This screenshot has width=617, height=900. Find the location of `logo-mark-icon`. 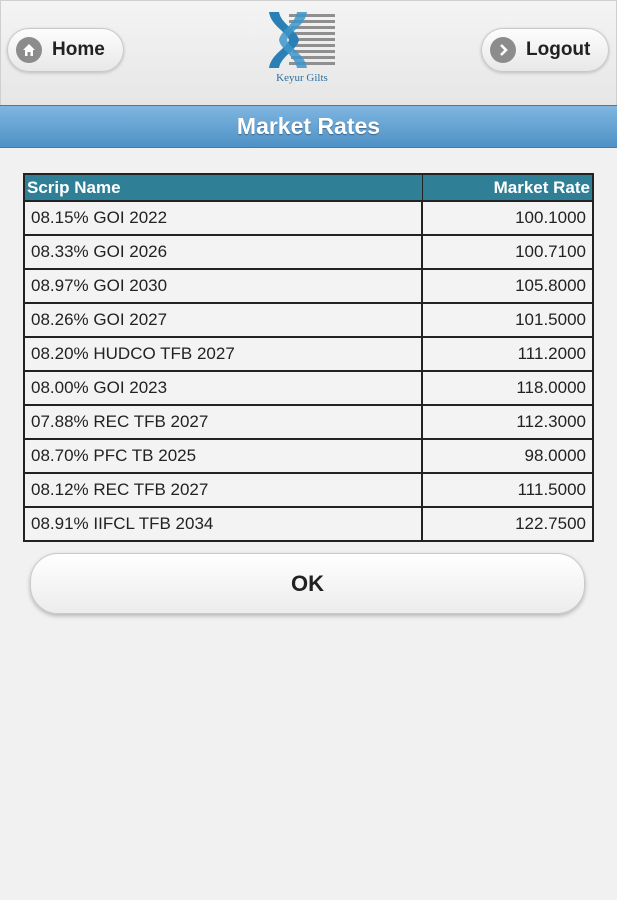

logo-mark-icon is located at coordinates (302, 40).